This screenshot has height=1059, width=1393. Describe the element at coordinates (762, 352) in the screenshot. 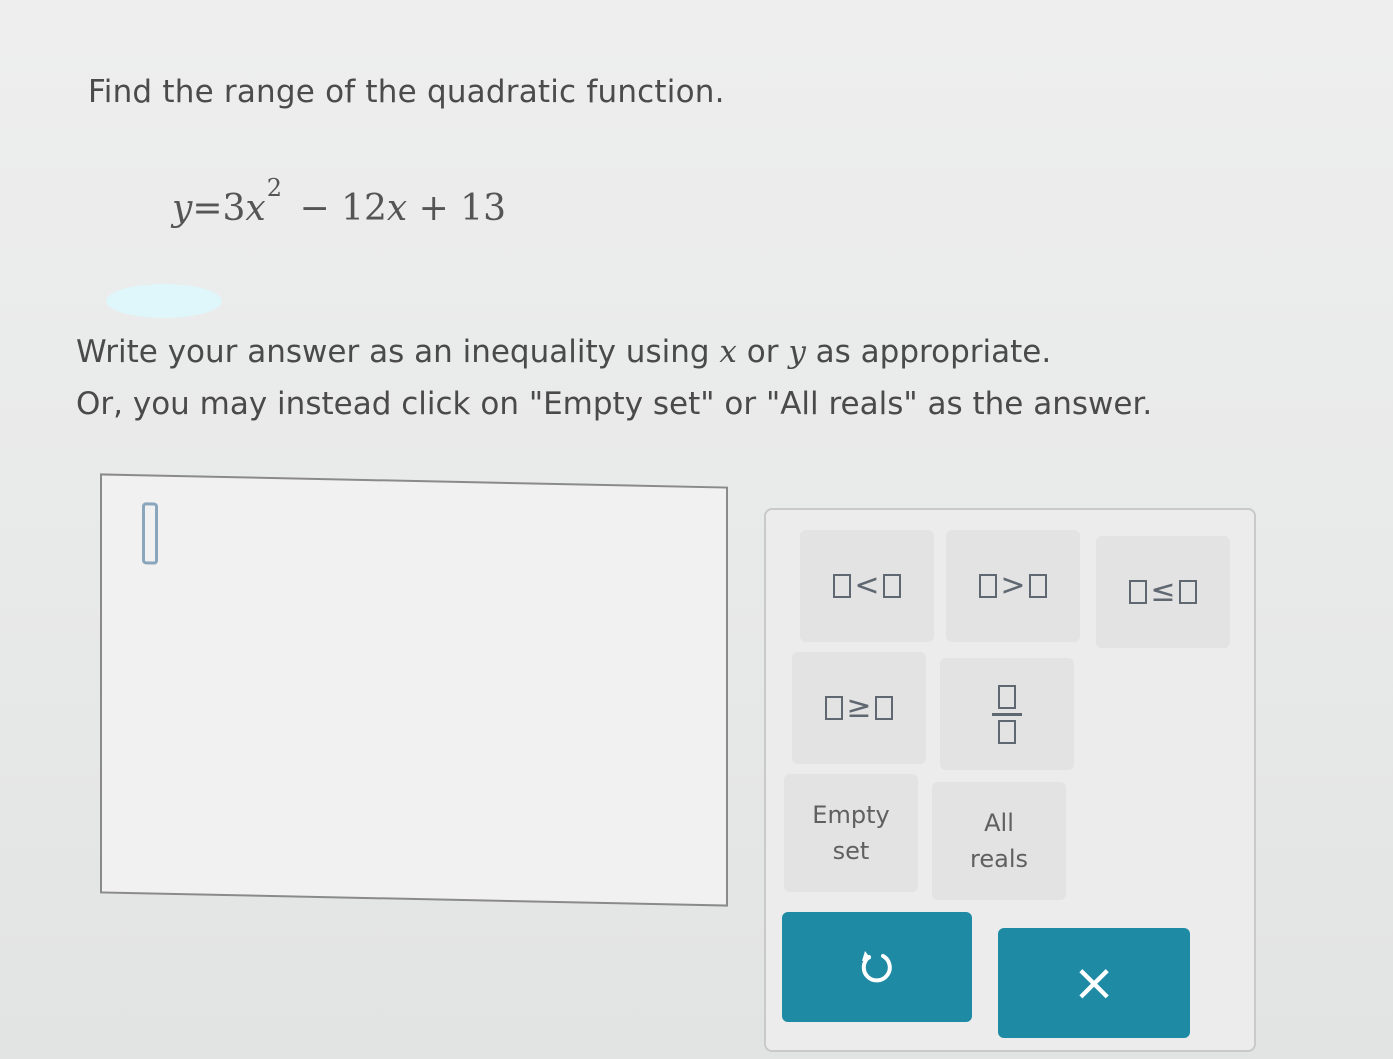

I see `instr-text-or: or` at that location.